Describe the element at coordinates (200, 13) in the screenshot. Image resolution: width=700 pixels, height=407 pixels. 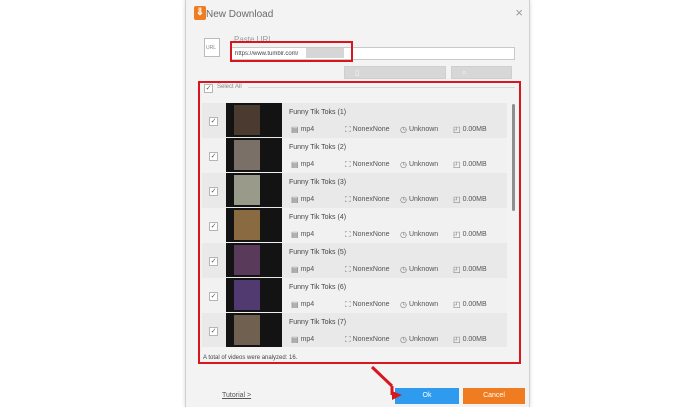
I see `download-logo-icon: ⇓` at that location.